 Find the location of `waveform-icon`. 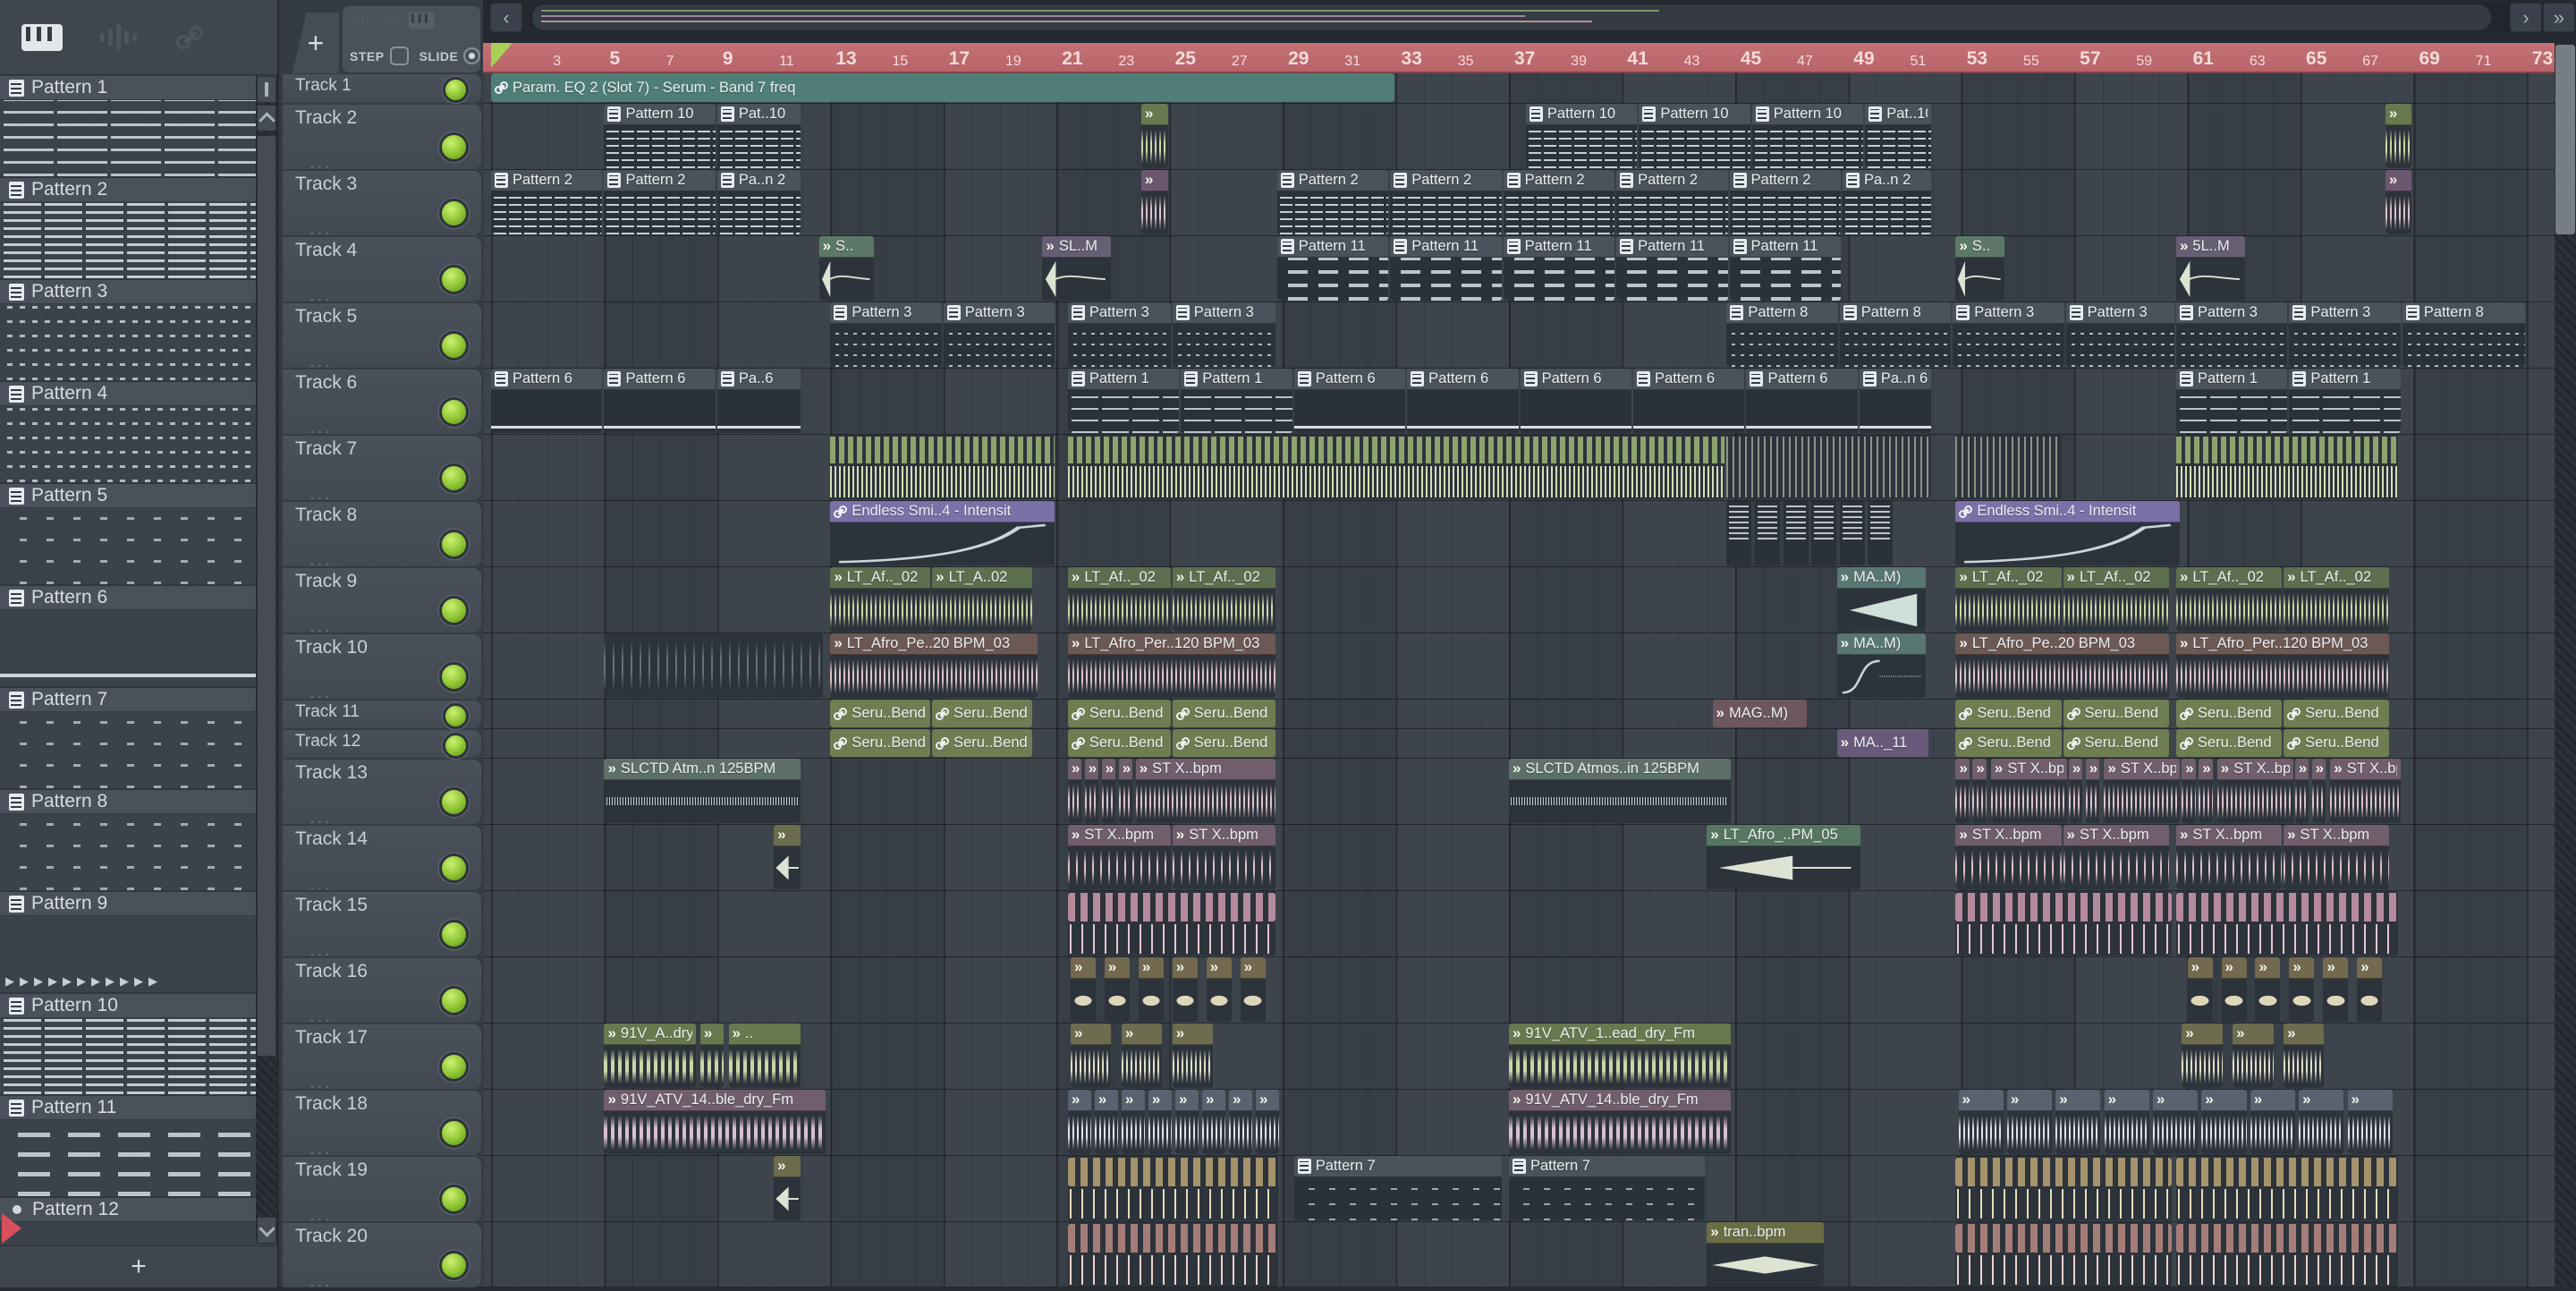

waveform-icon is located at coordinates (118, 37).